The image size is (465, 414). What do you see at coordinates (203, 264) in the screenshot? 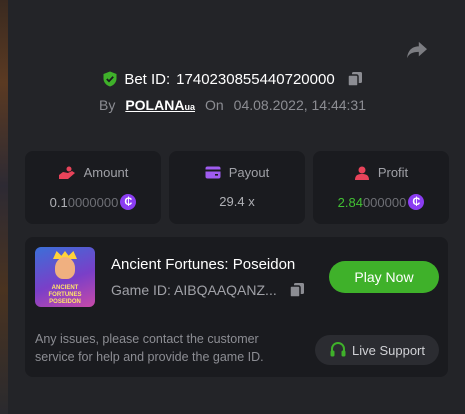
I see `game-title: Ancient Fortunes: Poseidon` at bounding box center [203, 264].